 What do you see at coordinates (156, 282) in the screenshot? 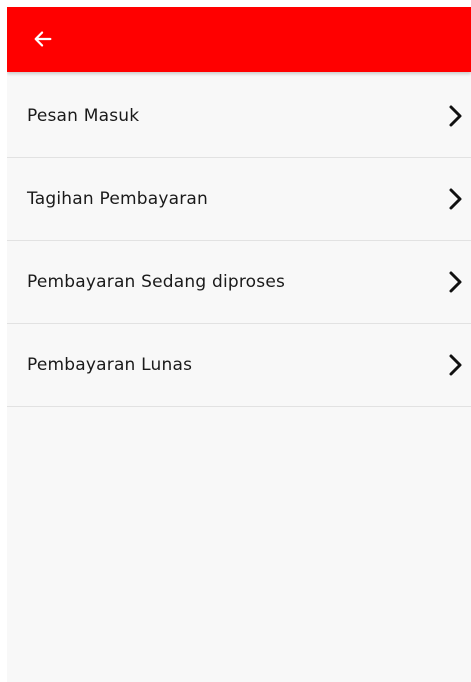
I see `menu-item-label: Pembayaran Sedang diproses` at bounding box center [156, 282].